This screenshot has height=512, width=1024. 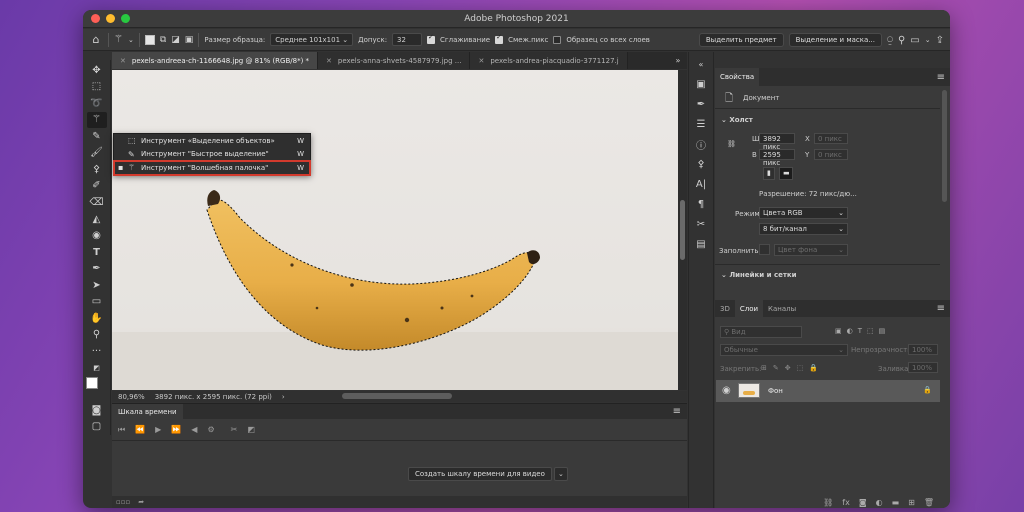 What do you see at coordinates (923, 367) in the screenshot?
I see `fill-opacity-field: 100%` at bounding box center [923, 367].